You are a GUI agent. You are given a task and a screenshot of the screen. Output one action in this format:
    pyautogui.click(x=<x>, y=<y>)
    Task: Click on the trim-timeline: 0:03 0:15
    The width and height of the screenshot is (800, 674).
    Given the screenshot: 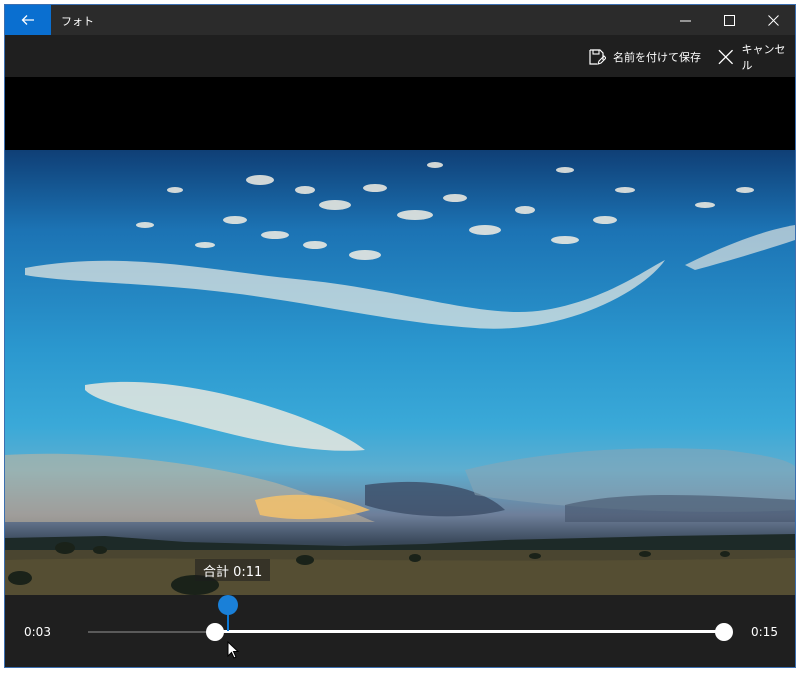 What is the action you would take?
    pyautogui.click(x=400, y=631)
    